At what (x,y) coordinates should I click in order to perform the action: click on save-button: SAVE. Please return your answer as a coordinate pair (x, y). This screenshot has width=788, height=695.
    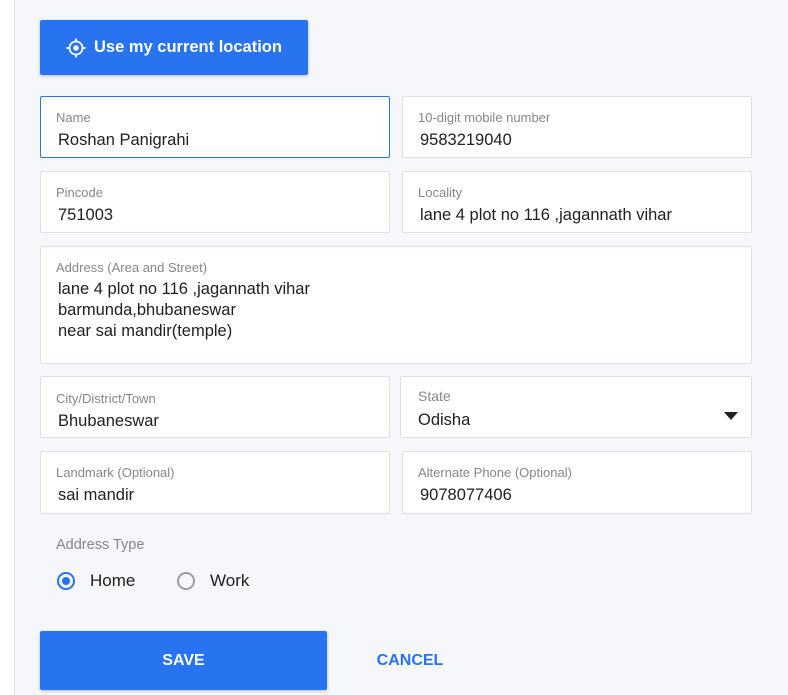
    Looking at the image, I should click on (183, 660).